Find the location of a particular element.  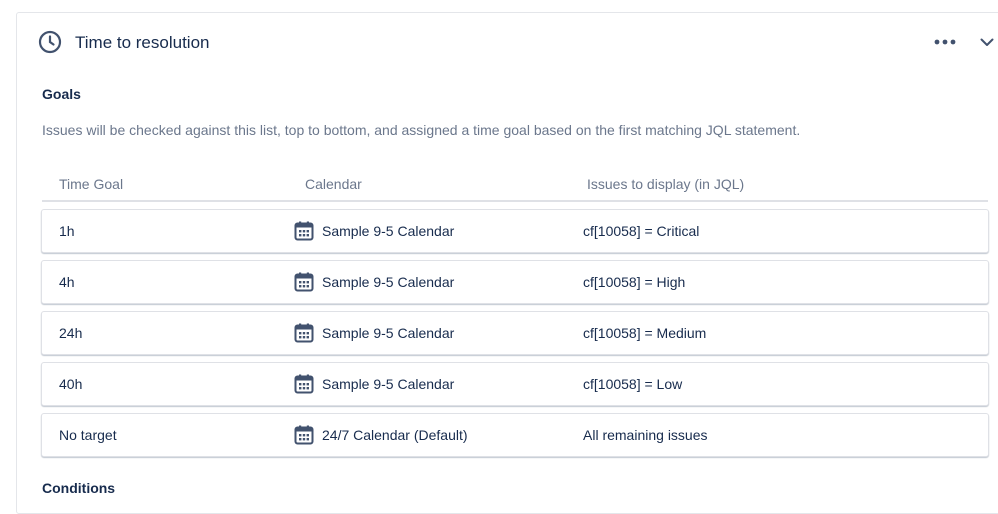

table-row: 24h Sample 9-5 Calendar cf[10058] = Medium is located at coordinates (515, 333).